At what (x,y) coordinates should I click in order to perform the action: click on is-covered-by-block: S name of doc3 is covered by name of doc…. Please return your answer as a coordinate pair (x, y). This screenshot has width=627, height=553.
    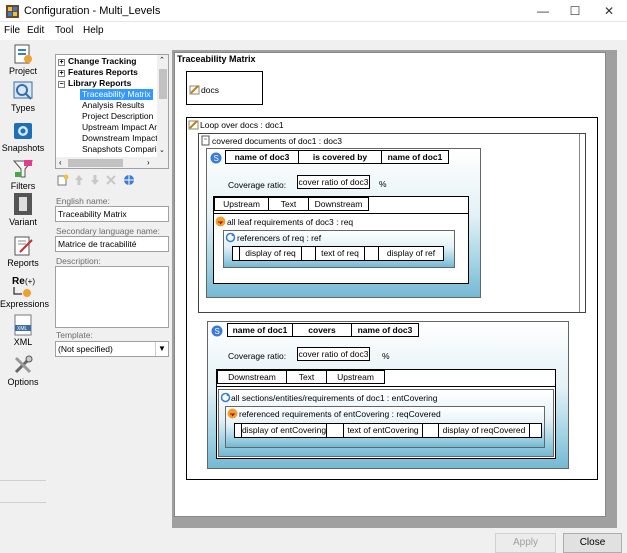
    Looking at the image, I should click on (343, 223).